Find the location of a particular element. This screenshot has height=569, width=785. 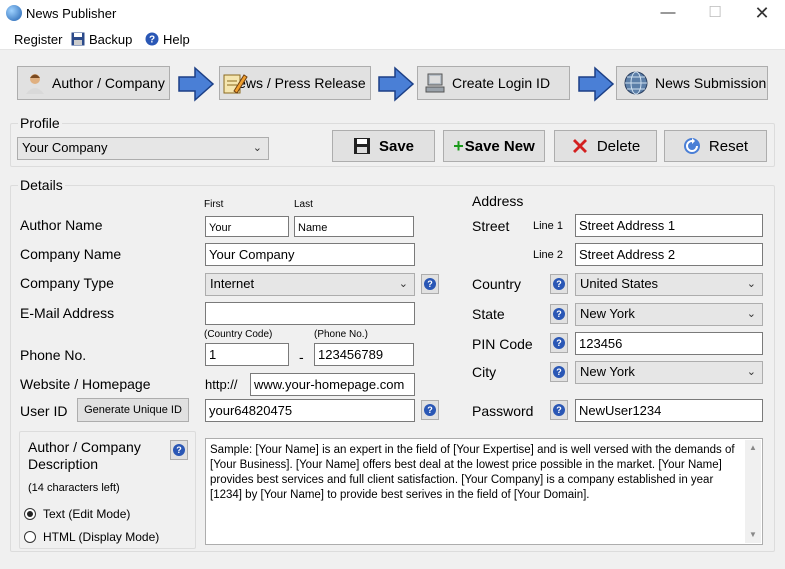

description-scrollbar: ▲ ▼ is located at coordinates (753, 491).